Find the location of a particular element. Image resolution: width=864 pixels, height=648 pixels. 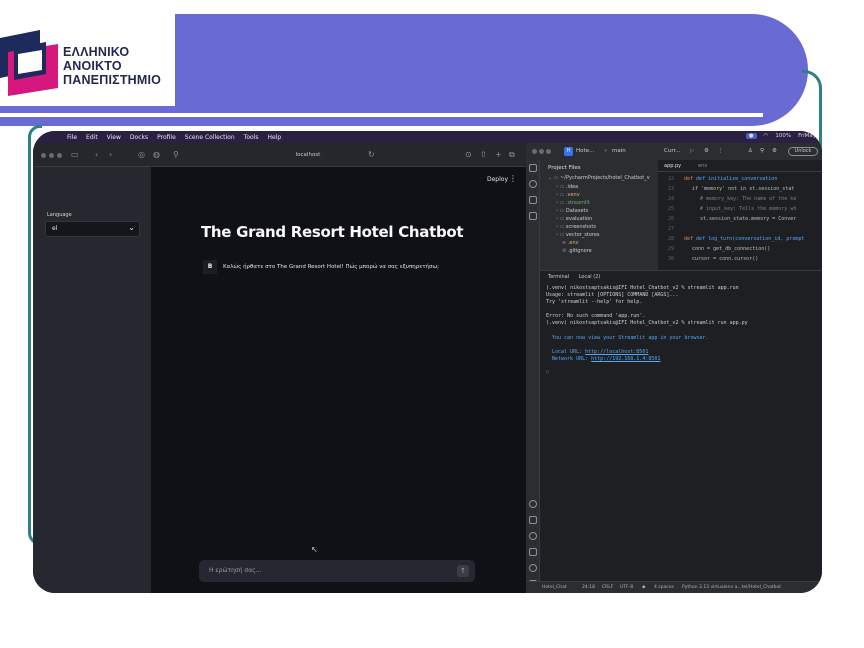

line-number: 27 is located at coordinates (670, 229).